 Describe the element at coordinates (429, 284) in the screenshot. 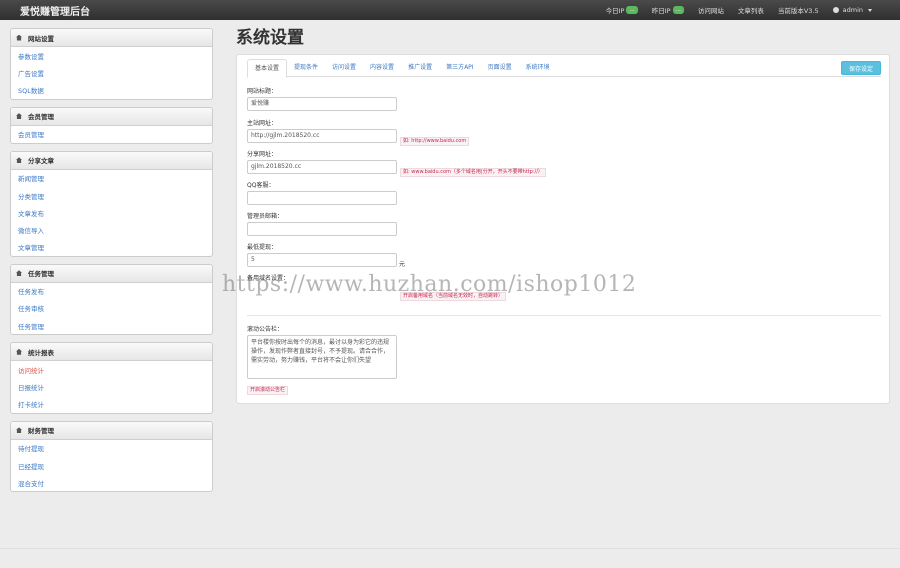

I see `watermark-text: https://www.huzhan.com/ishop1012` at that location.